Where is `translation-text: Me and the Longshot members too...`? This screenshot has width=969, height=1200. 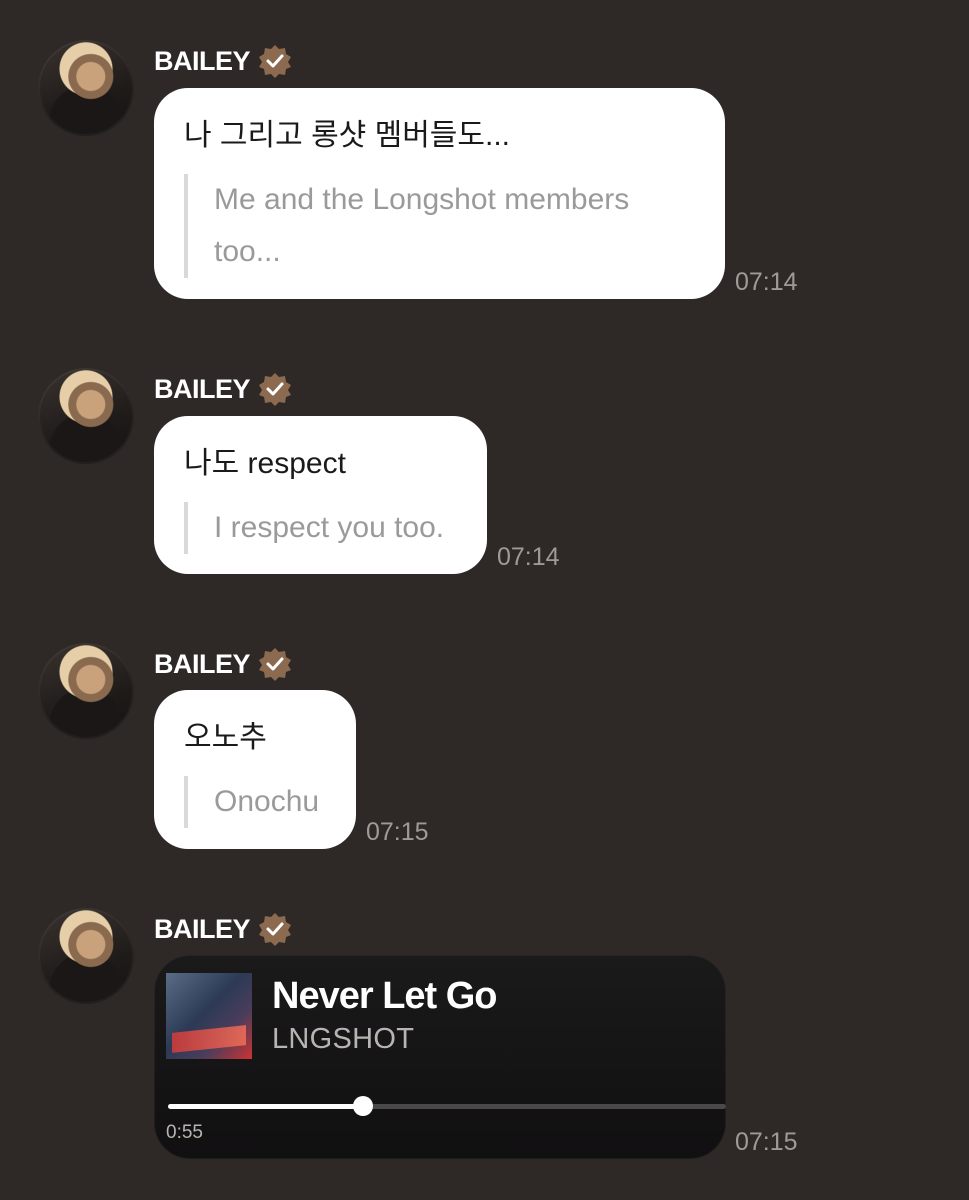 translation-text: Me and the Longshot members too... is located at coordinates (439, 226).